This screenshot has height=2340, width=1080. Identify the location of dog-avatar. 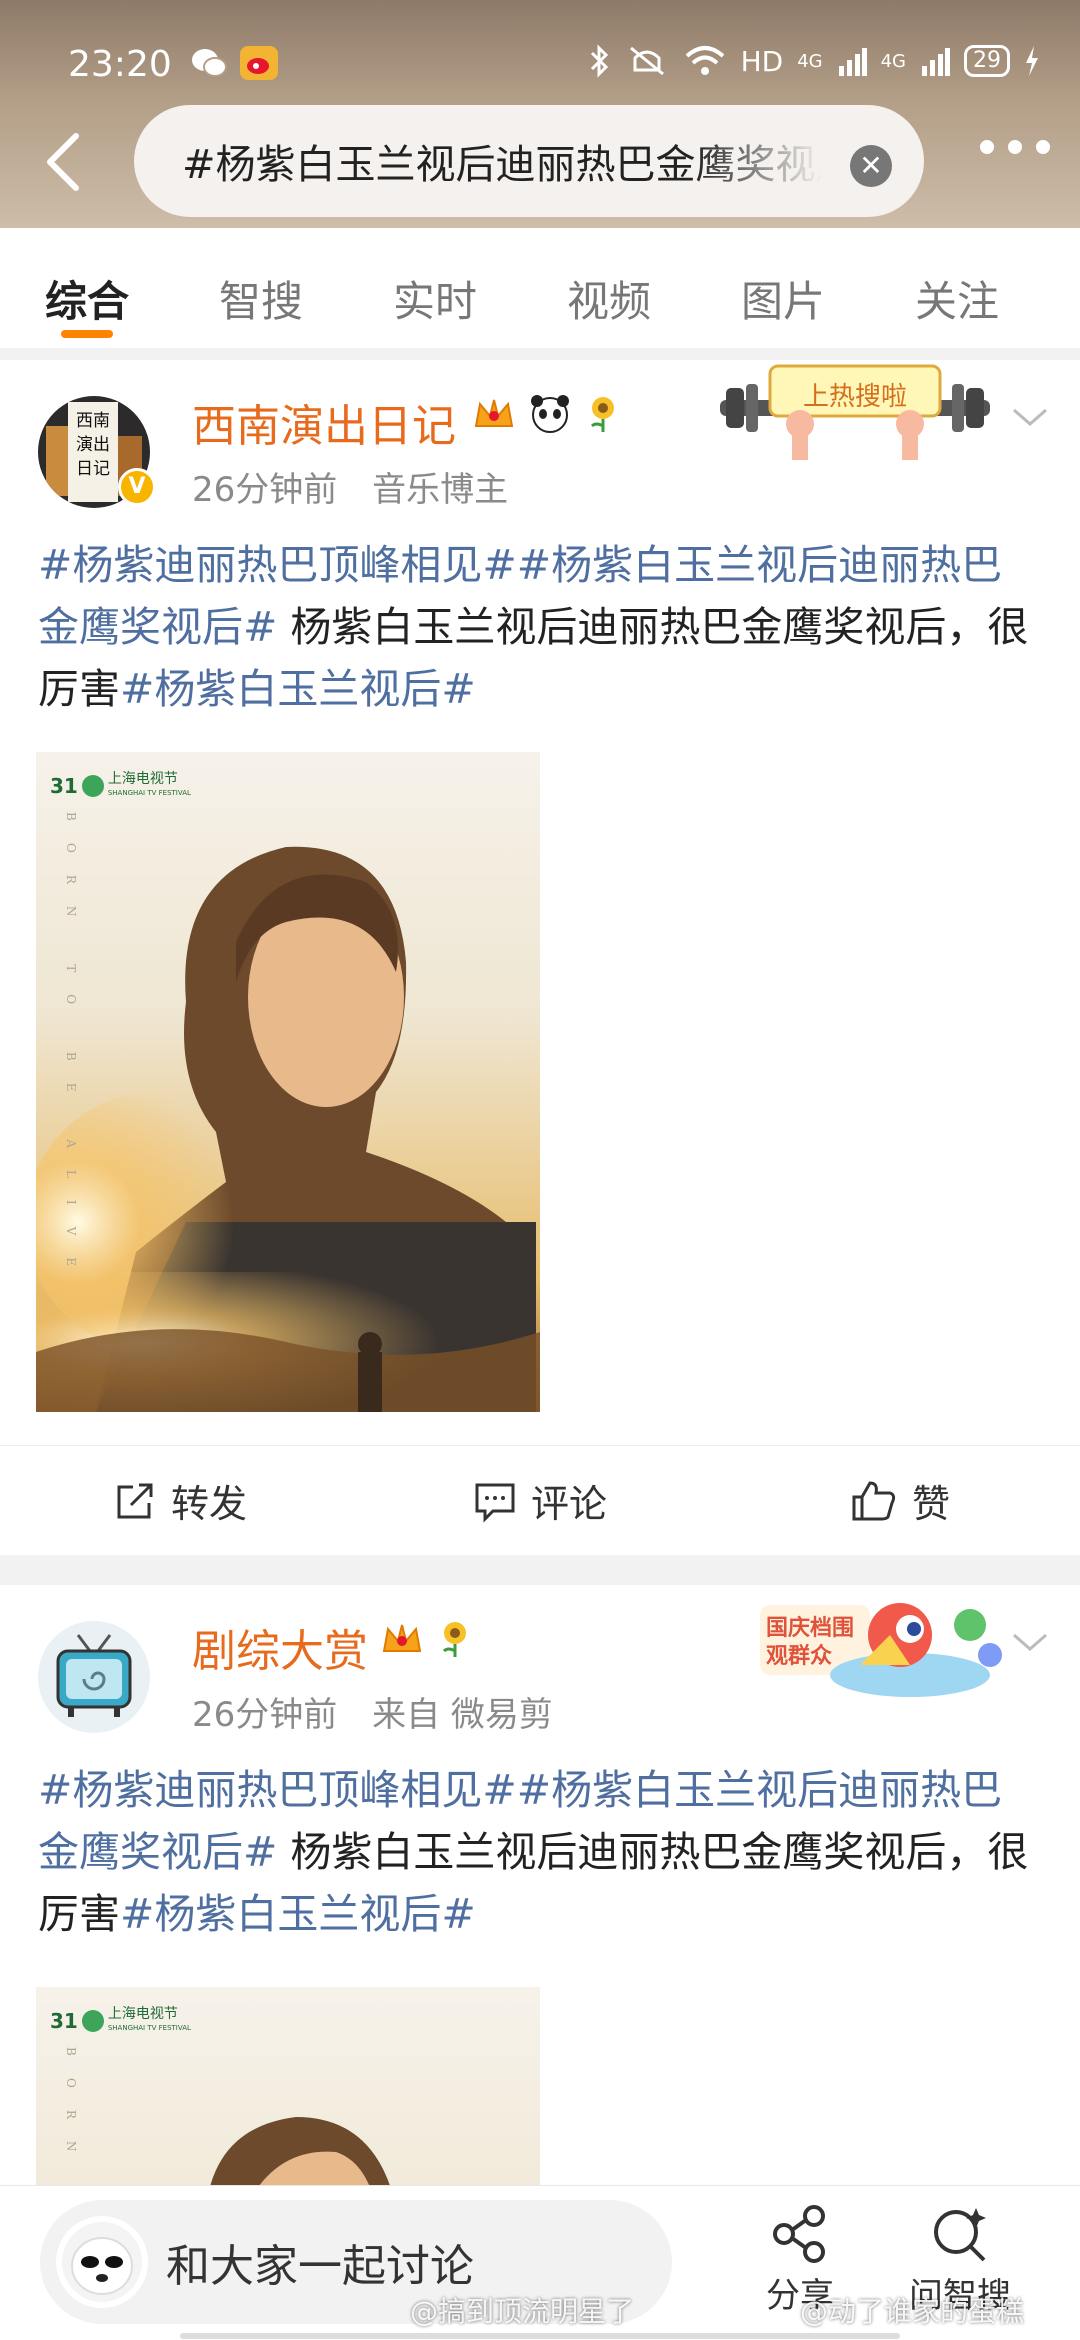
(102, 2262).